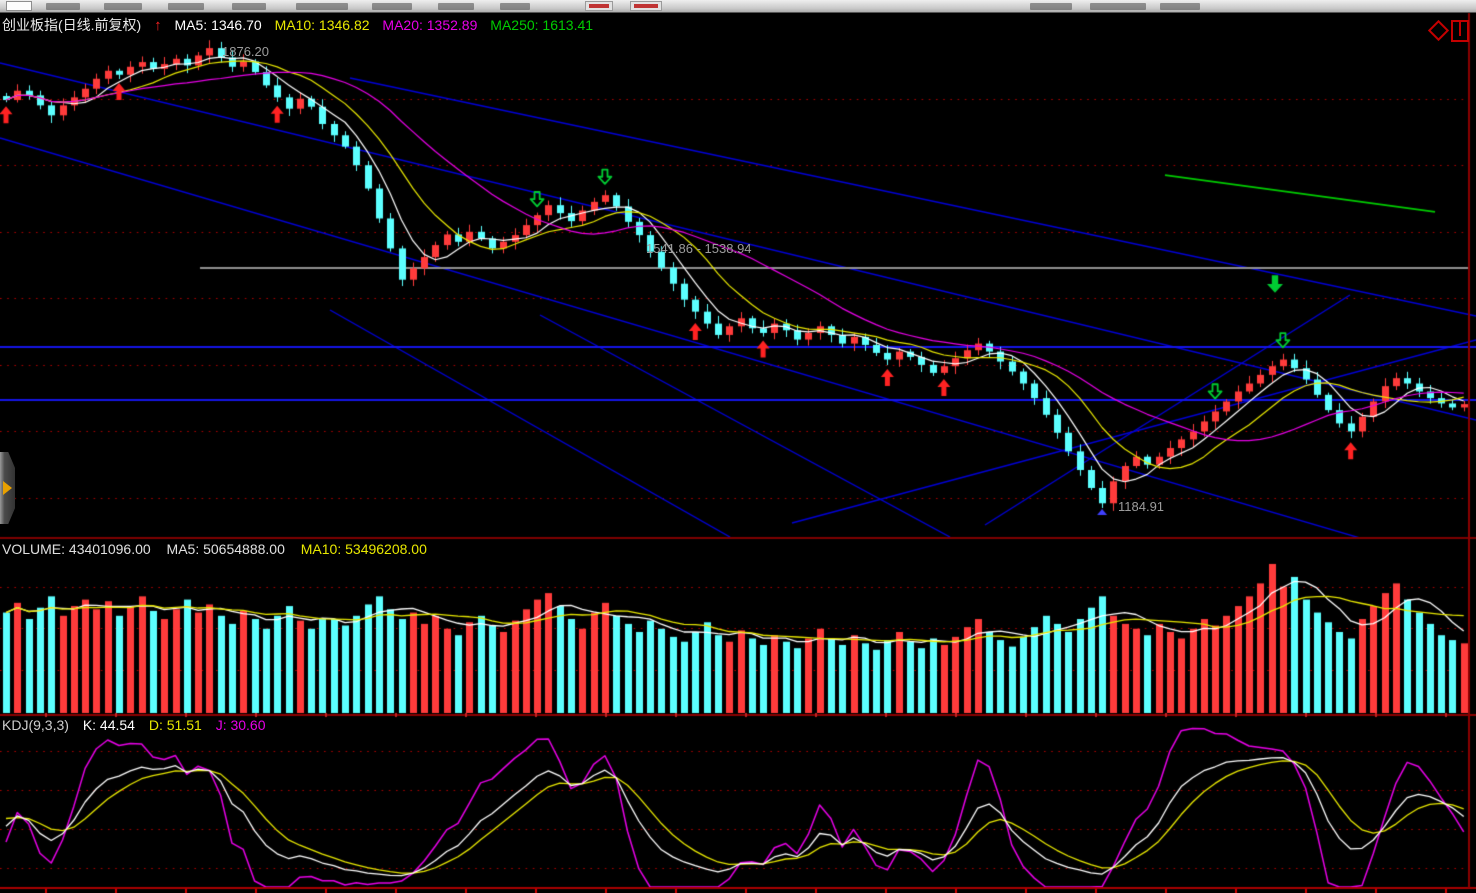 The image size is (1476, 893). Describe the element at coordinates (139, 725) in the screenshot. I see `kdj-header: KDJ(9,3,3) K: 44.54 D: 51.51 J: 30.60` at that location.